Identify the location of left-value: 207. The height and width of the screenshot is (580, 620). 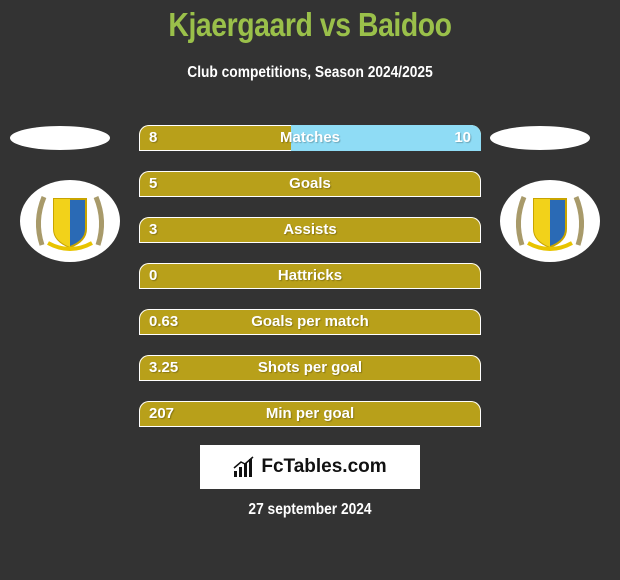
(162, 413).